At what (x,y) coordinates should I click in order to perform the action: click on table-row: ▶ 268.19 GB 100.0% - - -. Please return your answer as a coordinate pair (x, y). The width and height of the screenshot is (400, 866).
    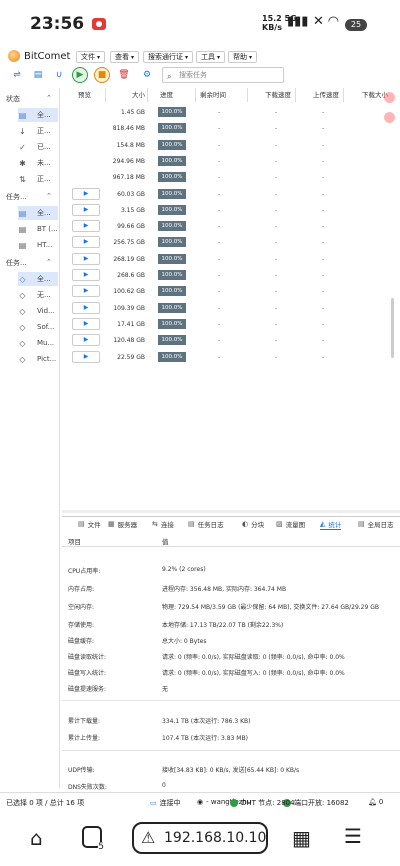
    Looking at the image, I should click on (228, 259).